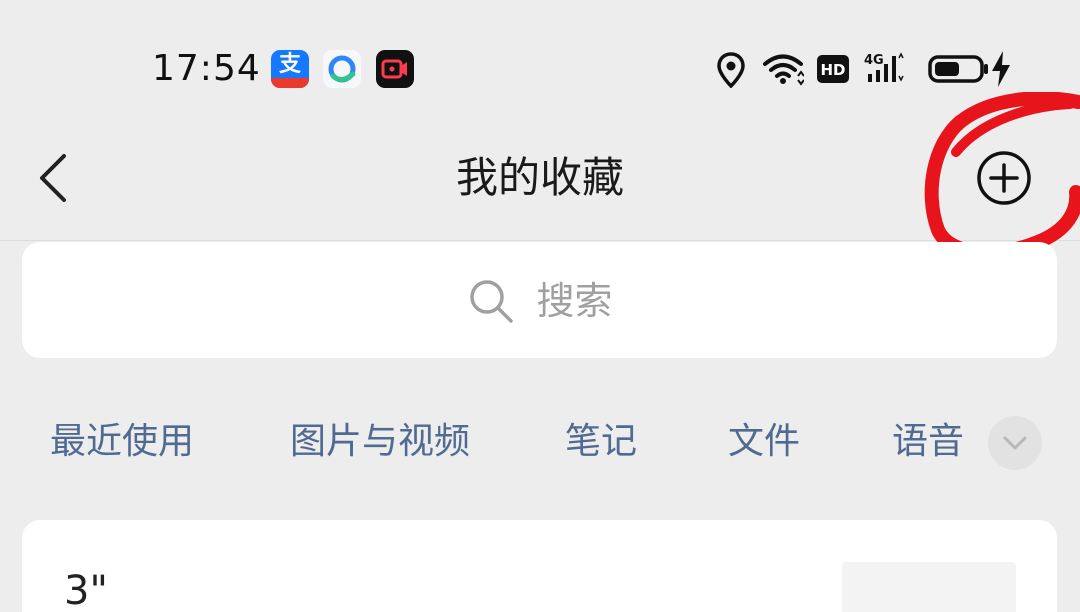 This screenshot has height=612, width=1080. I want to click on plus-circle-icon, so click(1004, 178).